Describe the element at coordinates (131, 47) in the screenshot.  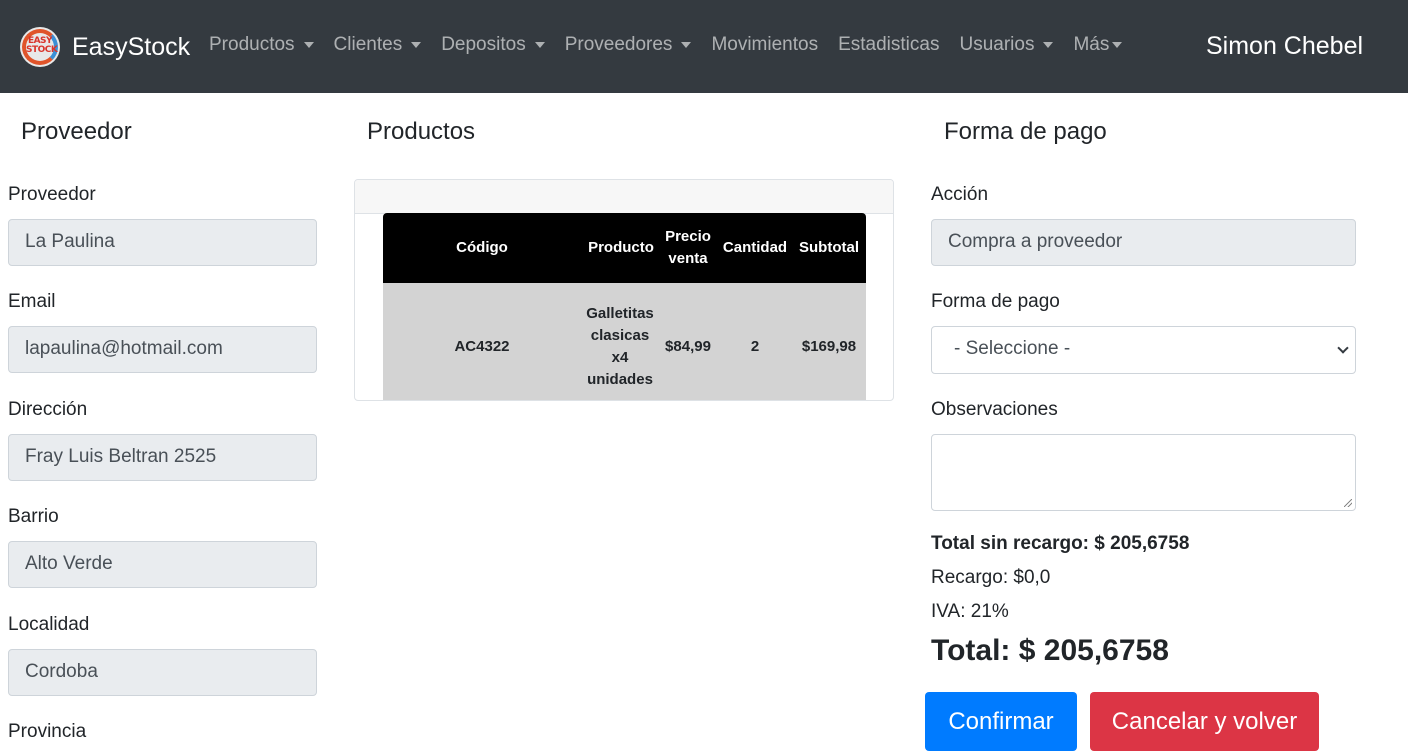
I see `brand-name: EasyStock` at that location.